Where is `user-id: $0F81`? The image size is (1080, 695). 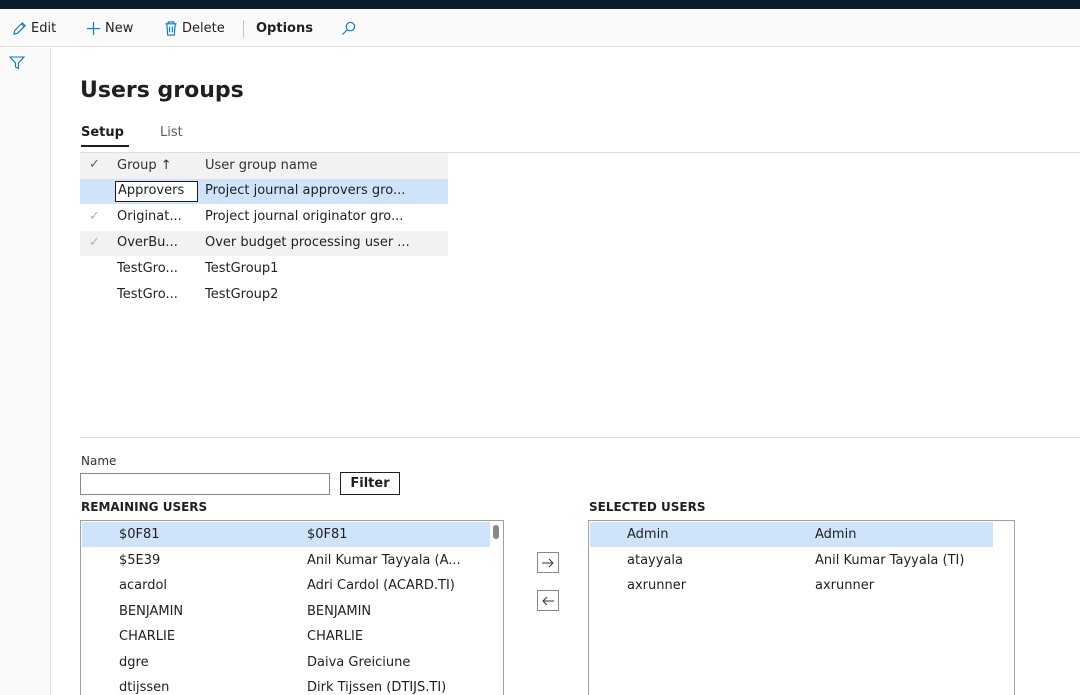 user-id: $0F81 is located at coordinates (139, 534).